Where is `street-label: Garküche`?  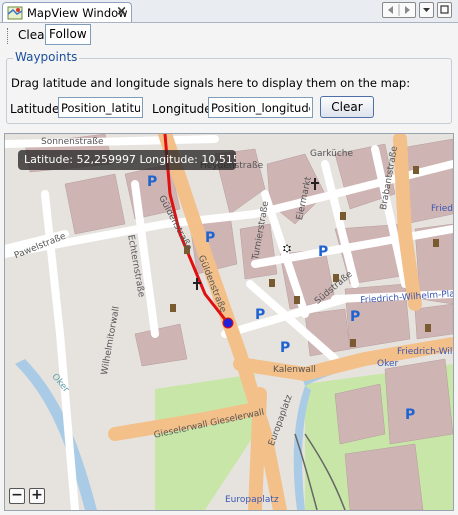 street-label: Garküche is located at coordinates (332, 154).